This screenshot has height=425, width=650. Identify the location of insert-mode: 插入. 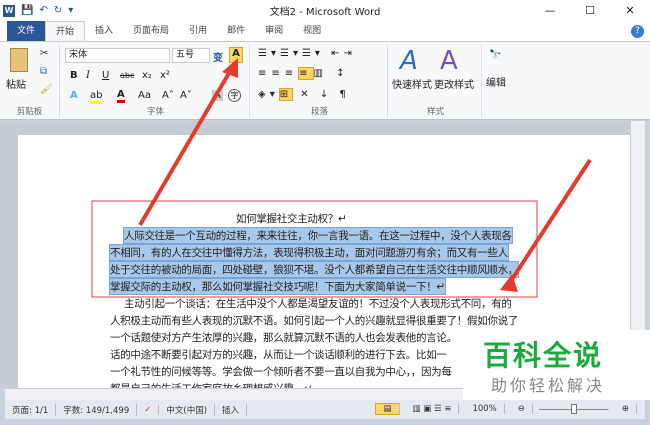
(231, 409).